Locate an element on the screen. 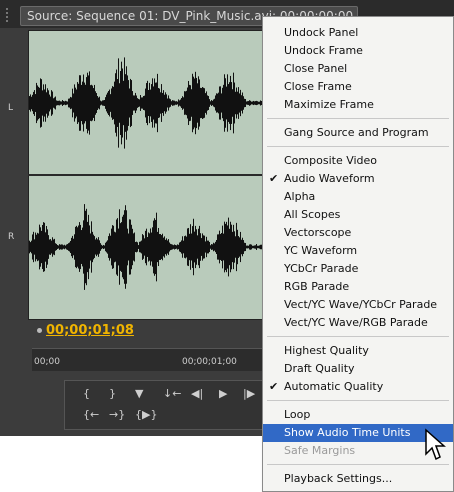 This screenshot has height=492, width=454. menu-item-label: Close Frame is located at coordinates (318, 86).